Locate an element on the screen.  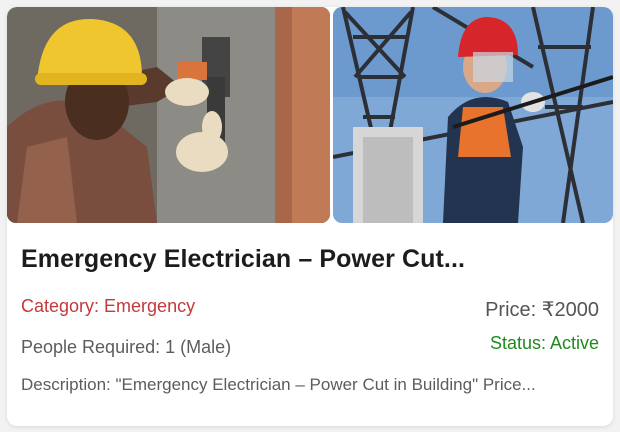
price-label: Price: ₹2000 is located at coordinates (542, 310).